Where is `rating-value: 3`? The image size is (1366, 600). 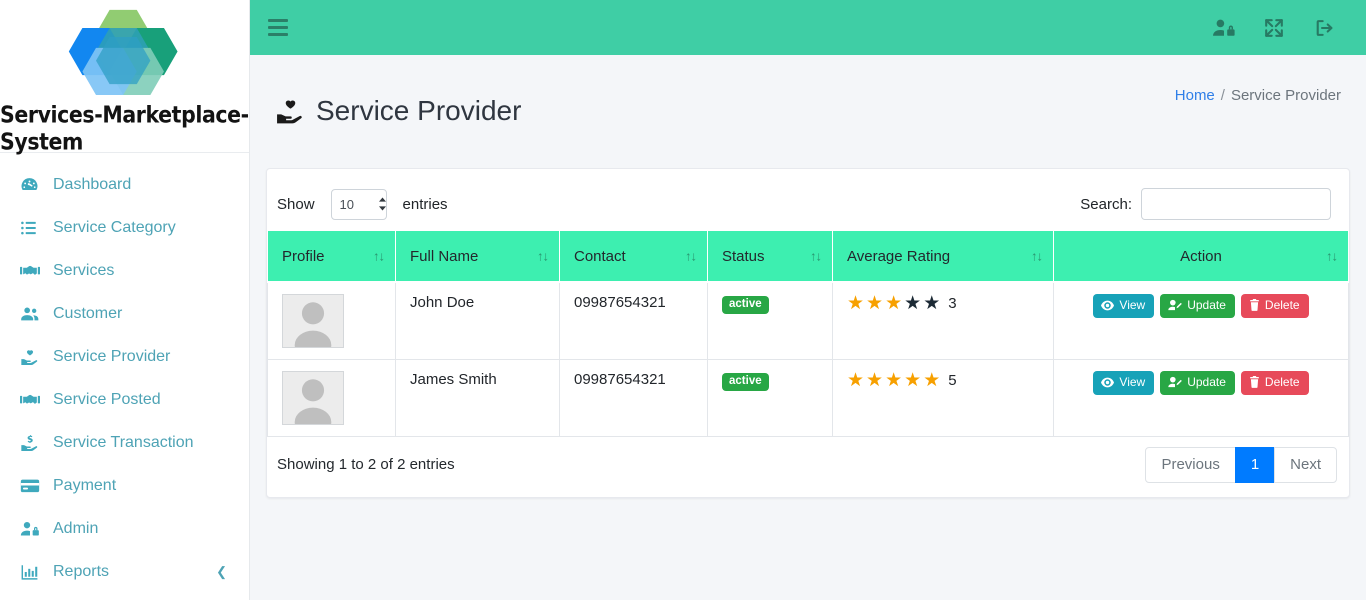 rating-value: 3 is located at coordinates (952, 303).